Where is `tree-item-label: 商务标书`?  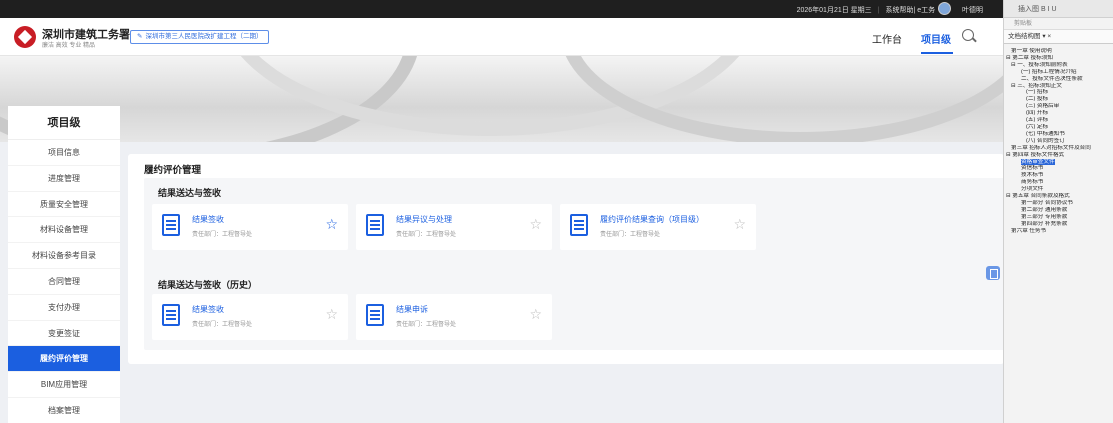
tree-item-label: 商务标书 is located at coordinates (1032, 182).